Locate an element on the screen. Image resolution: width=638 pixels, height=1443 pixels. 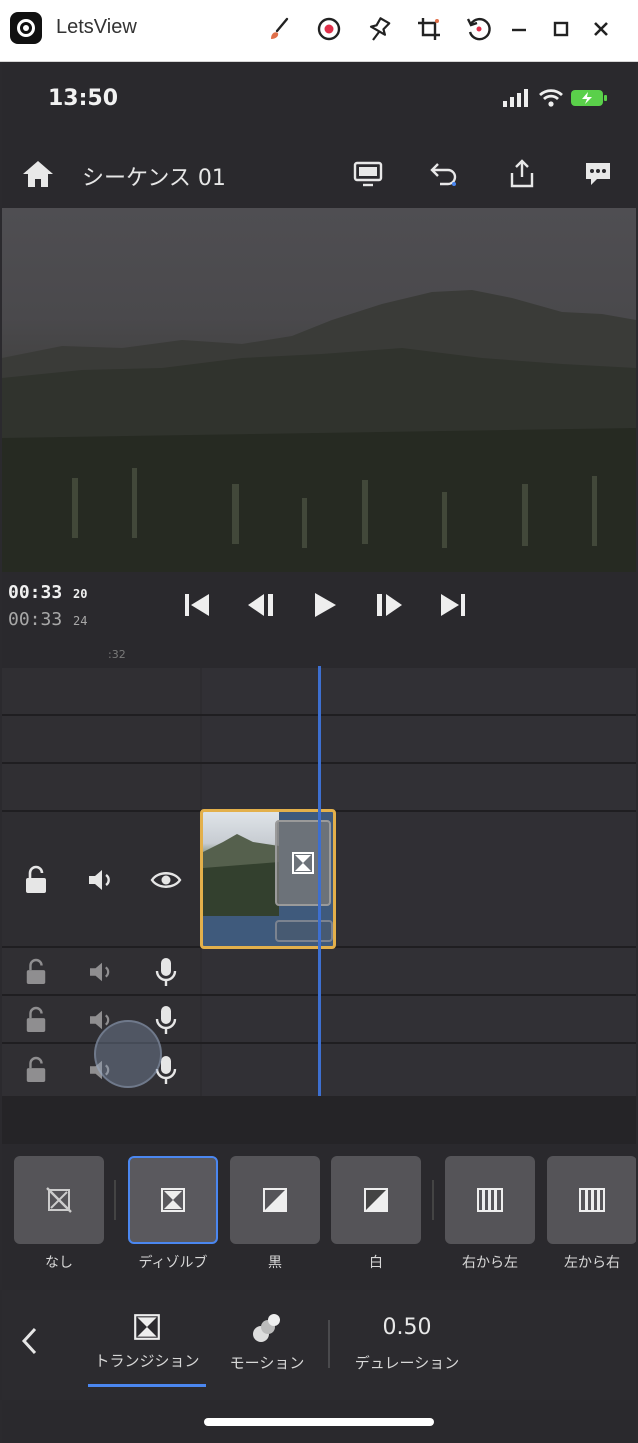
undo-icon is located at coordinates (444, 174).